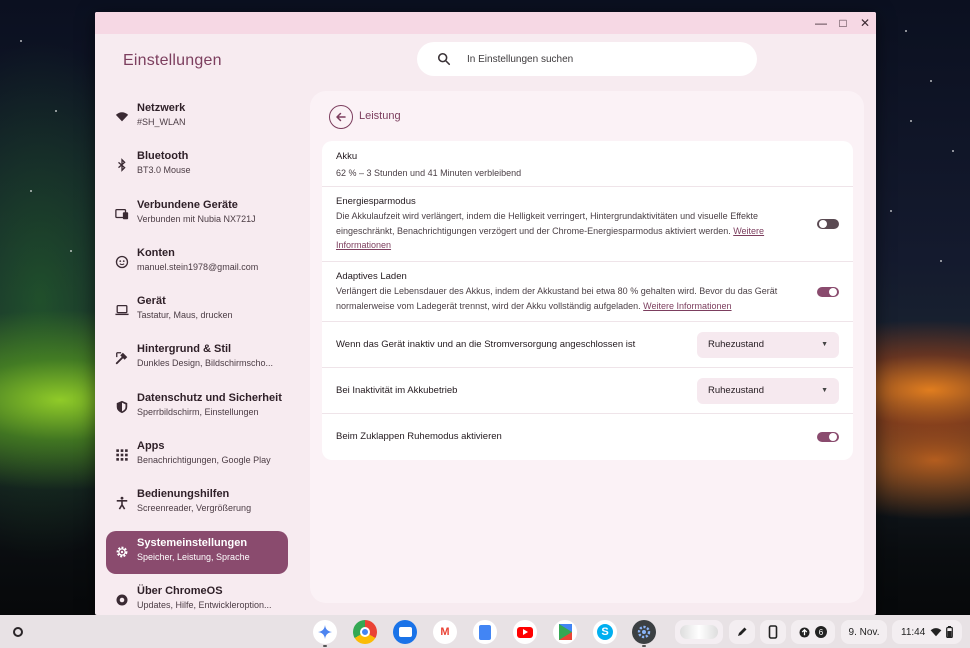 This screenshot has height=648, width=970. I want to click on close-button: ✕, so click(865, 23).